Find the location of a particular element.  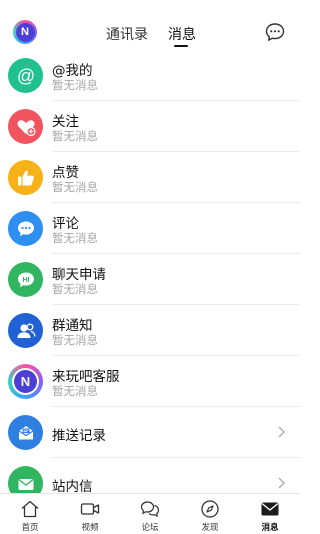

forum-icon is located at coordinates (150, 509).